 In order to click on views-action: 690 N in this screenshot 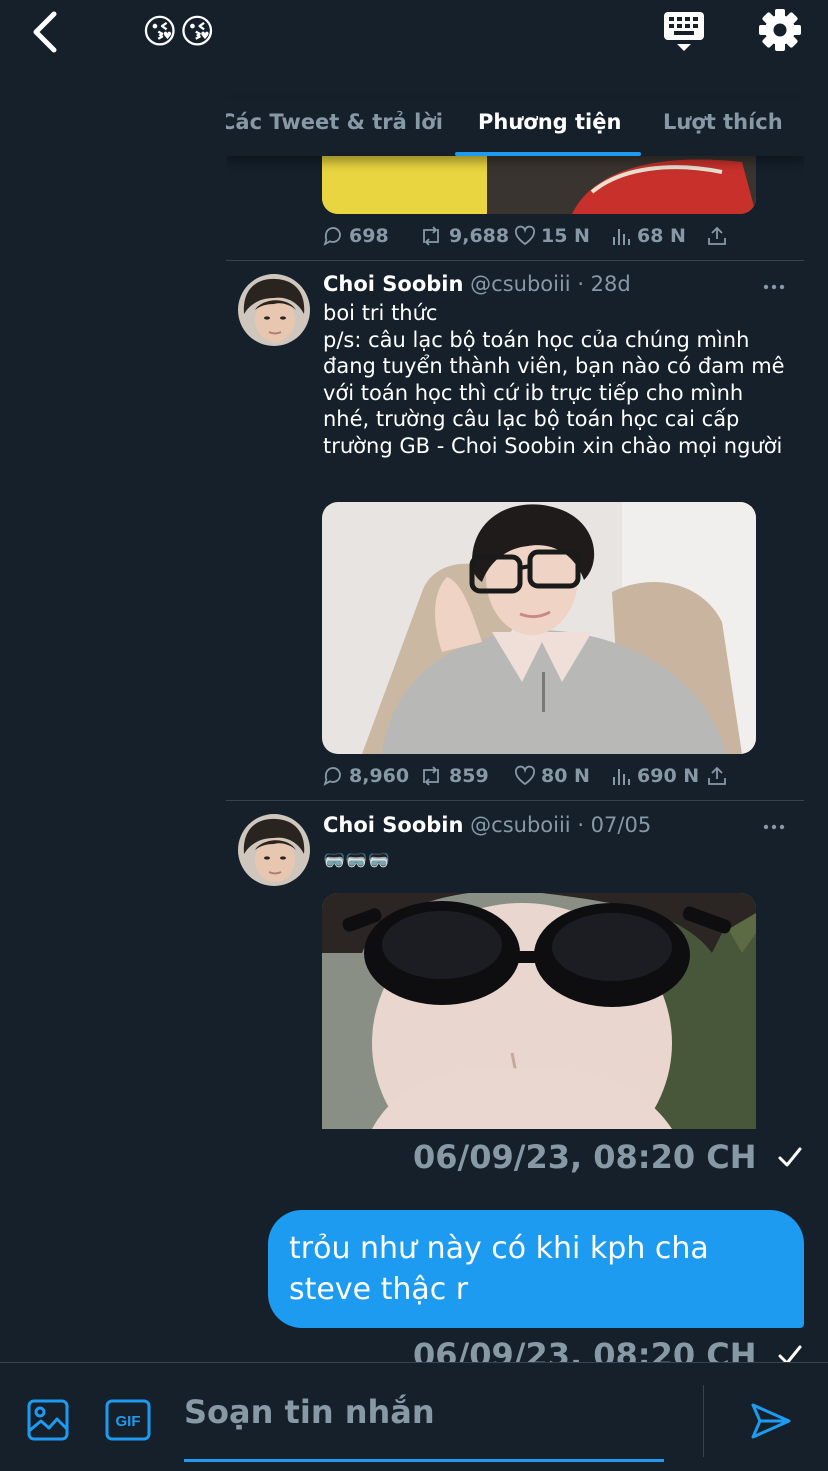, I will do `click(655, 776)`.